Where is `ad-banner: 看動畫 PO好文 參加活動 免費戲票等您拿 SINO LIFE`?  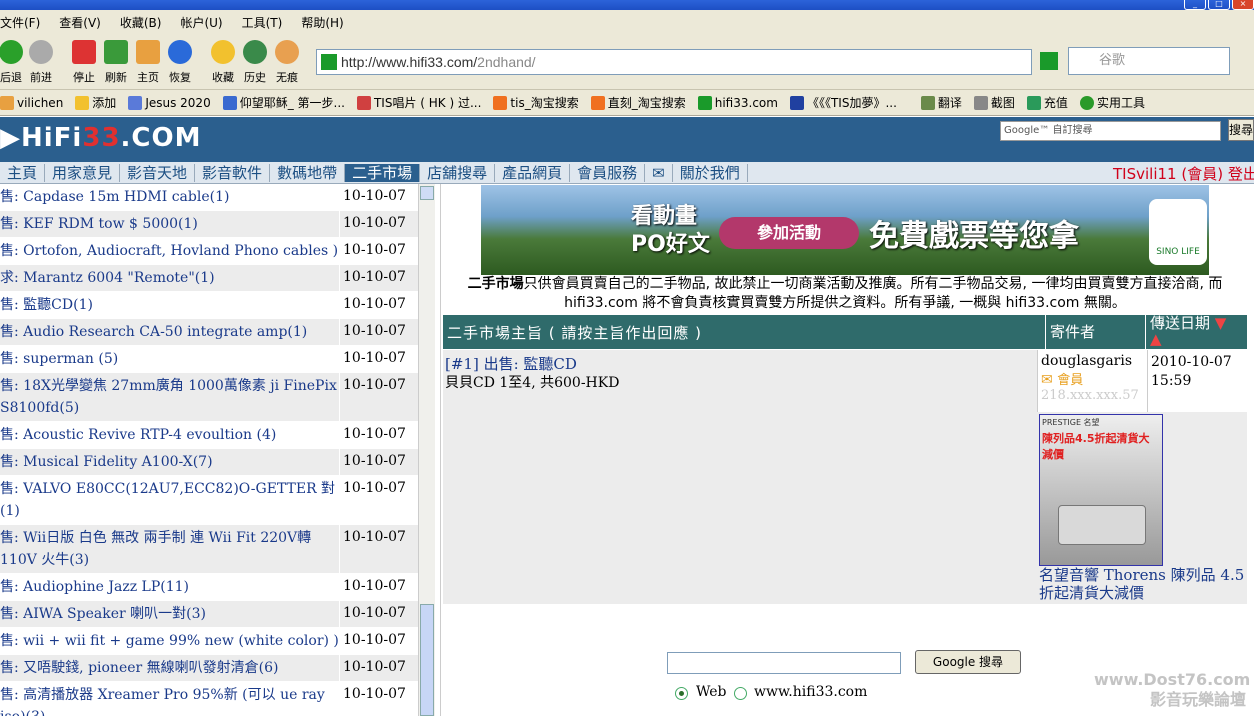 ad-banner: 看動畫 PO好文 參加活動 免費戲票等您拿 SINO LIFE is located at coordinates (845, 230).